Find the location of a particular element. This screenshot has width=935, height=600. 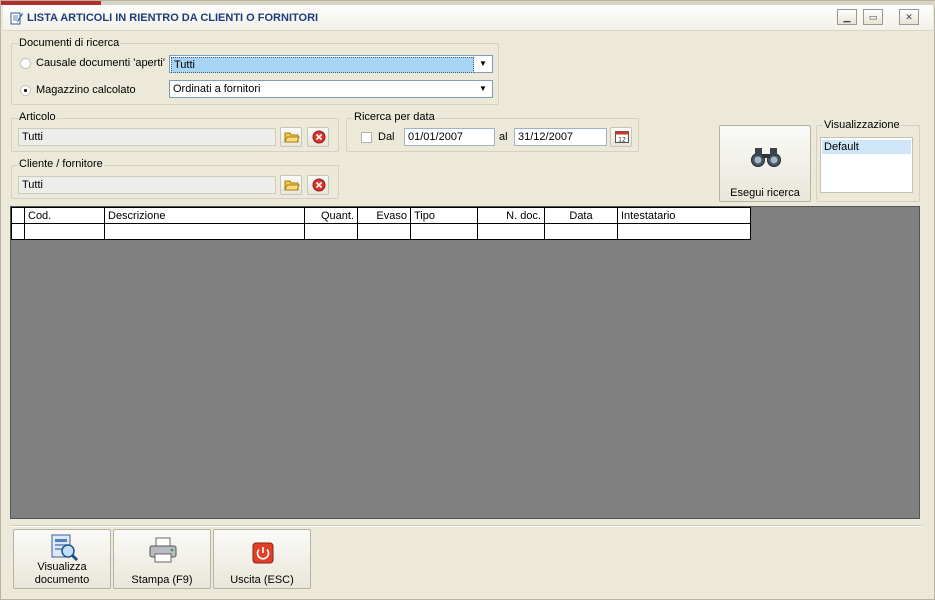

cliente-value: Tutti is located at coordinates (32, 185).